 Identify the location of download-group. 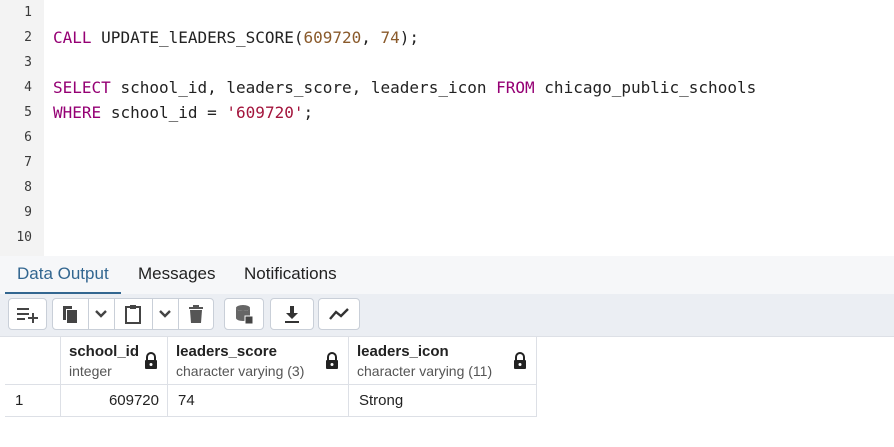
(292, 314).